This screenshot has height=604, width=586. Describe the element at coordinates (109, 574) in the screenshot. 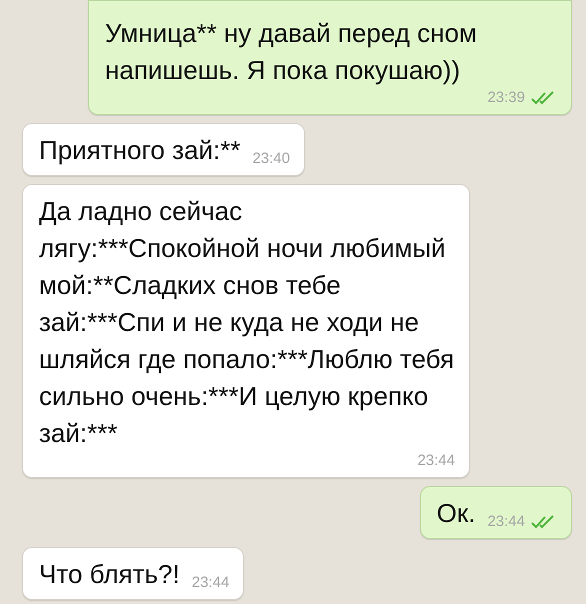

I see `message-text: Что блять?!` at that location.